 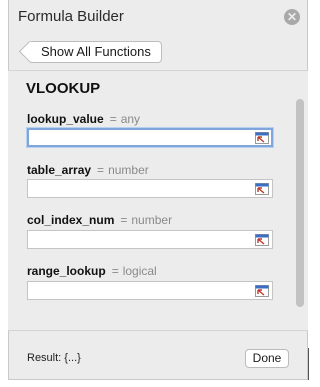 What do you see at coordinates (150, 290) in the screenshot?
I see `range-lookup-input` at bounding box center [150, 290].